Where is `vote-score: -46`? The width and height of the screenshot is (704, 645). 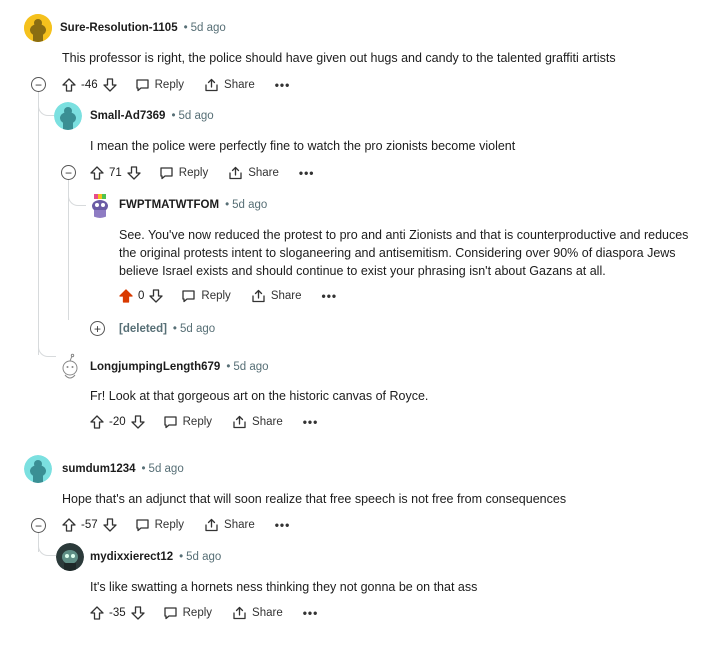
vote-score: -46 is located at coordinates (89, 85).